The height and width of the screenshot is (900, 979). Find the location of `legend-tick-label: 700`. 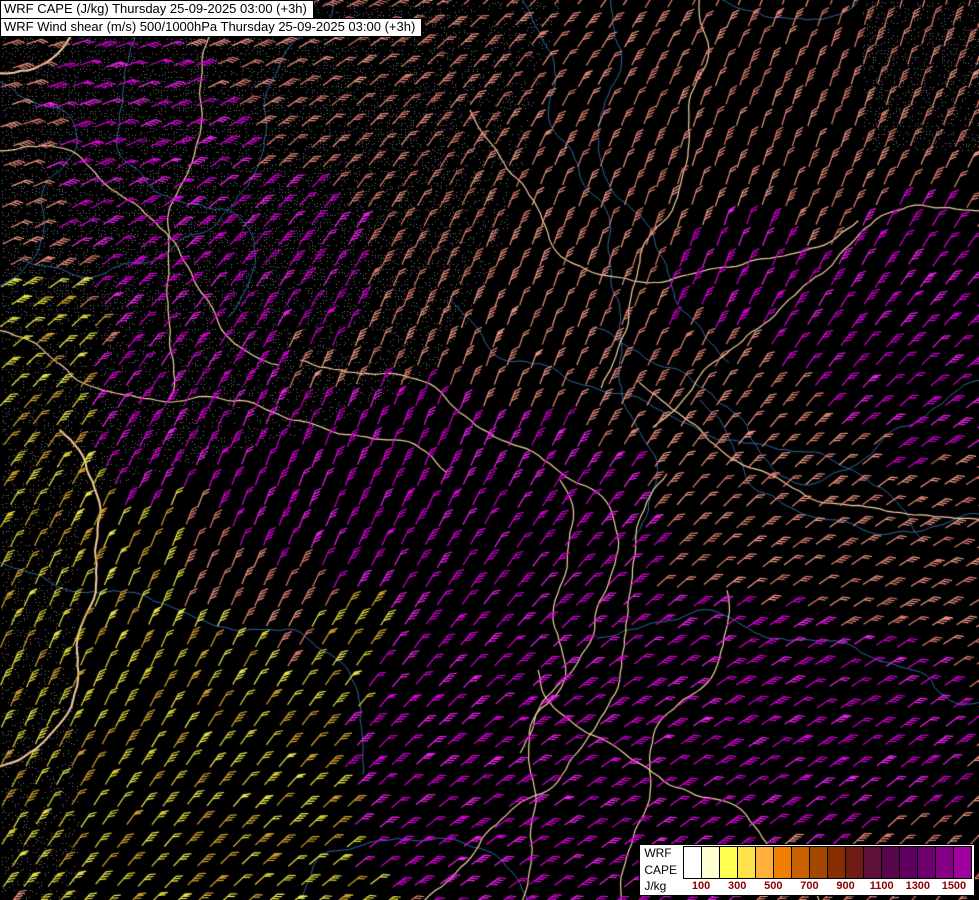

legend-tick-label: 700 is located at coordinates (809, 886).